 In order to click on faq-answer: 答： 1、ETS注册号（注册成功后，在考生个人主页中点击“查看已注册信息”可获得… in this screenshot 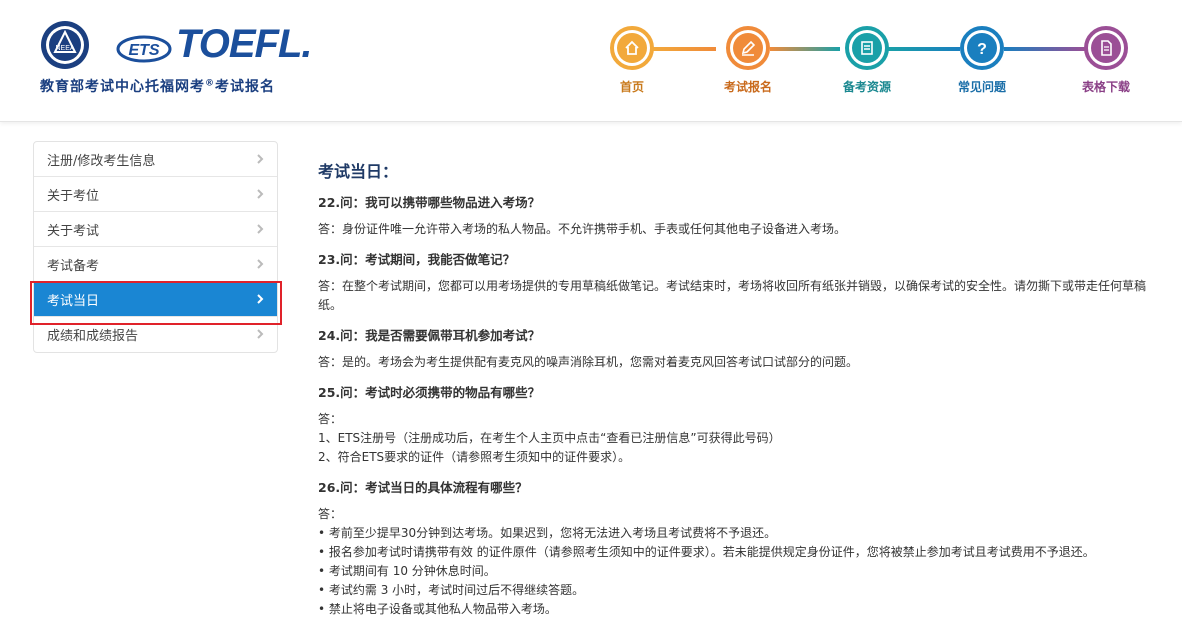, I will do `click(733, 438)`.